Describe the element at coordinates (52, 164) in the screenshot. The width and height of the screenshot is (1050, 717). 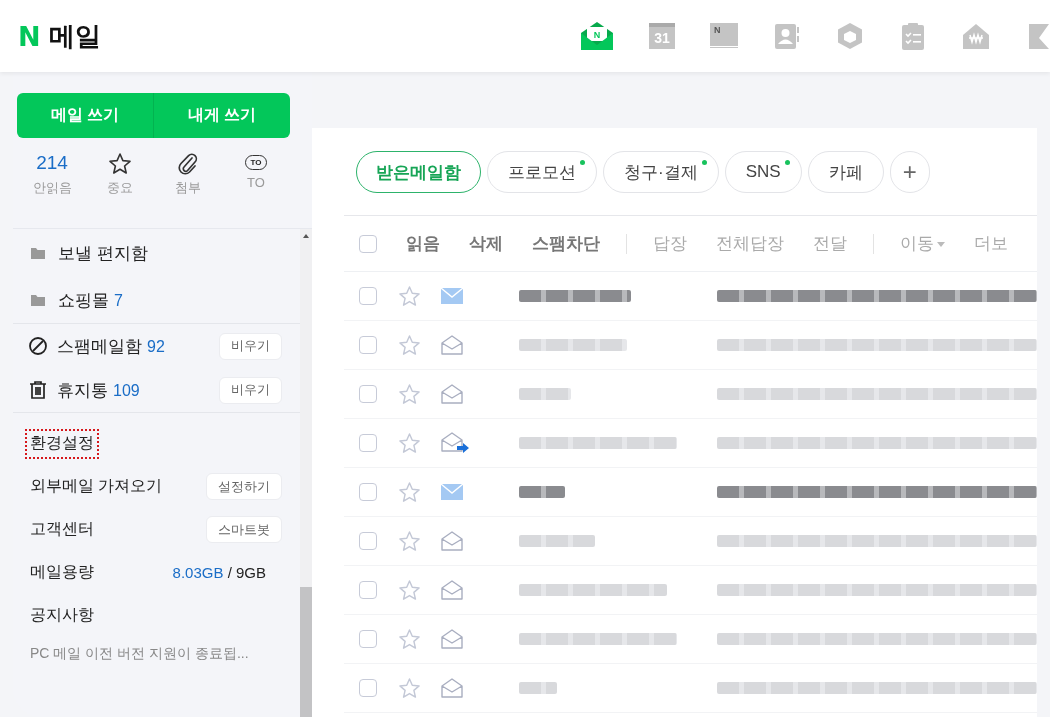
I see `unread-count: 214` at that location.